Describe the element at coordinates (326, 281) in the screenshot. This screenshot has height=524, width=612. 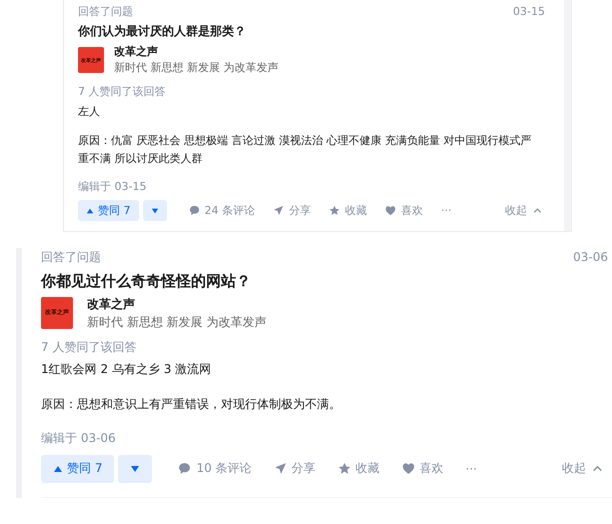
I see `question-title: 你都见过什么奇奇怪怪的网站？` at that location.